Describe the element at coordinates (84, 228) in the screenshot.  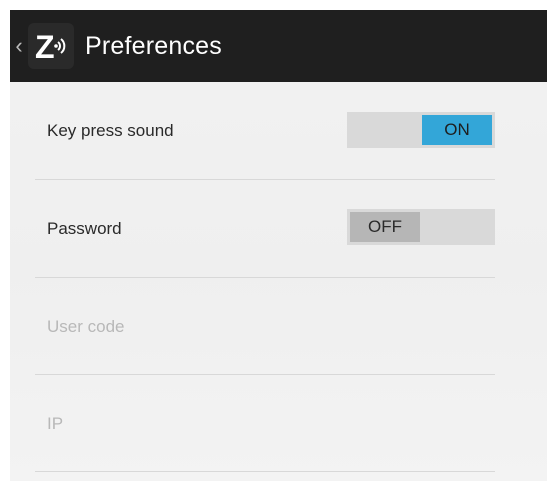
I see `password-label: Password` at that location.